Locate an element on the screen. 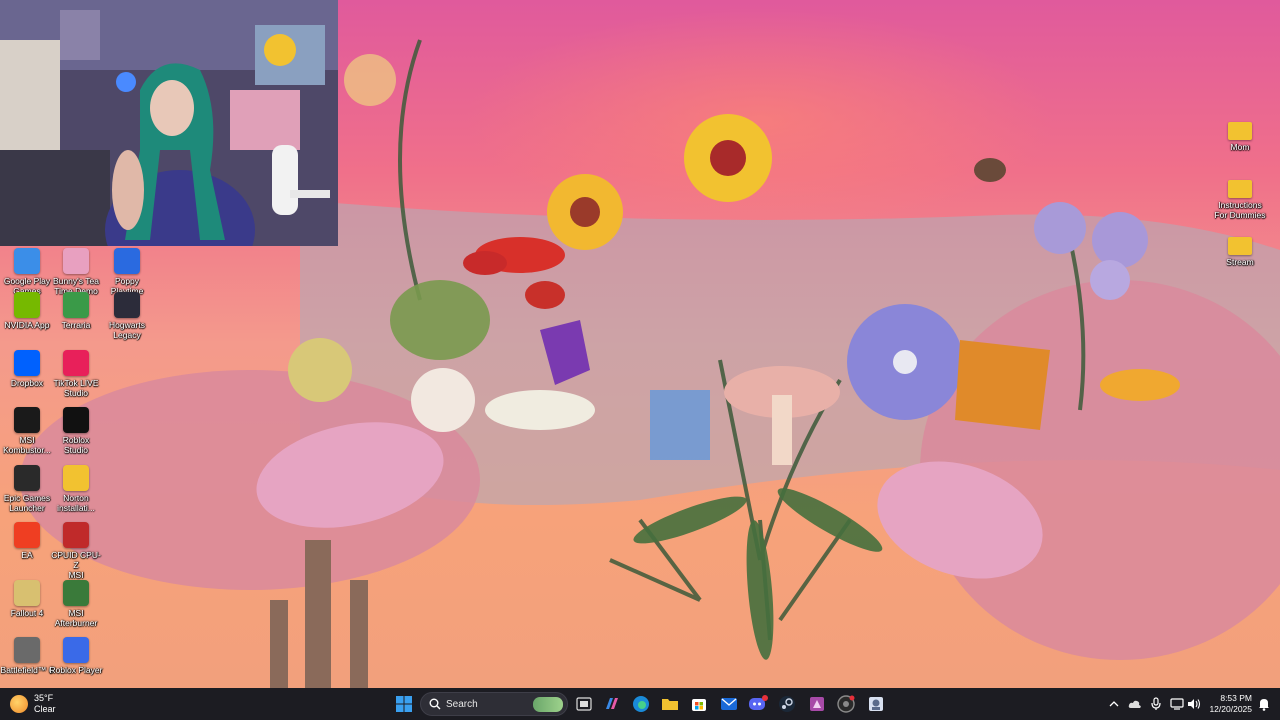  desktop-icon-label: Dropbox is located at coordinates (27, 383).